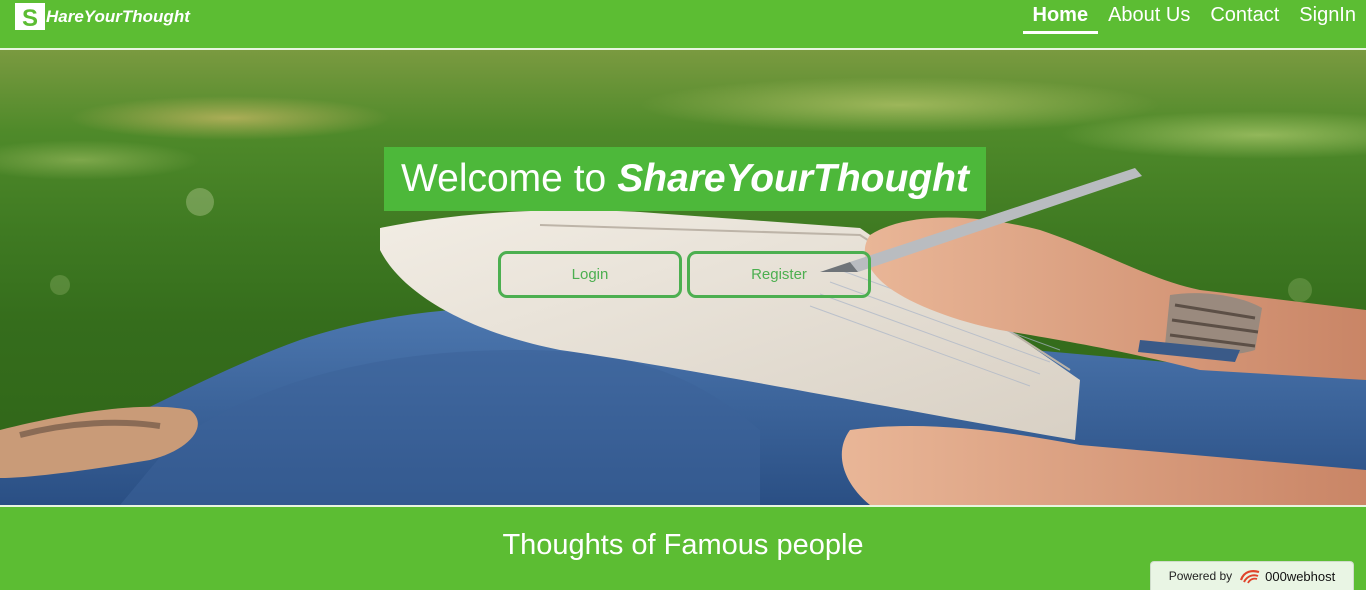 The image size is (1366, 590). I want to click on nav-link-about-us: About Us, so click(1149, 17).